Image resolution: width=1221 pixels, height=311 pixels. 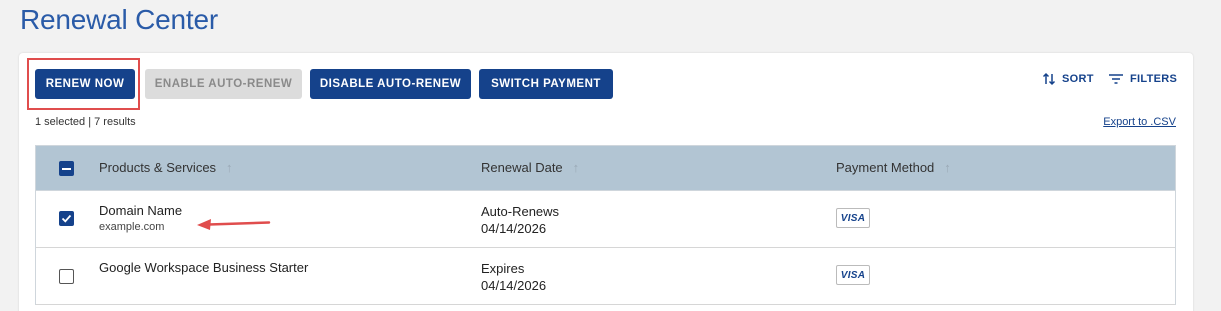 I want to click on filter-icon, so click(x=1116, y=79).